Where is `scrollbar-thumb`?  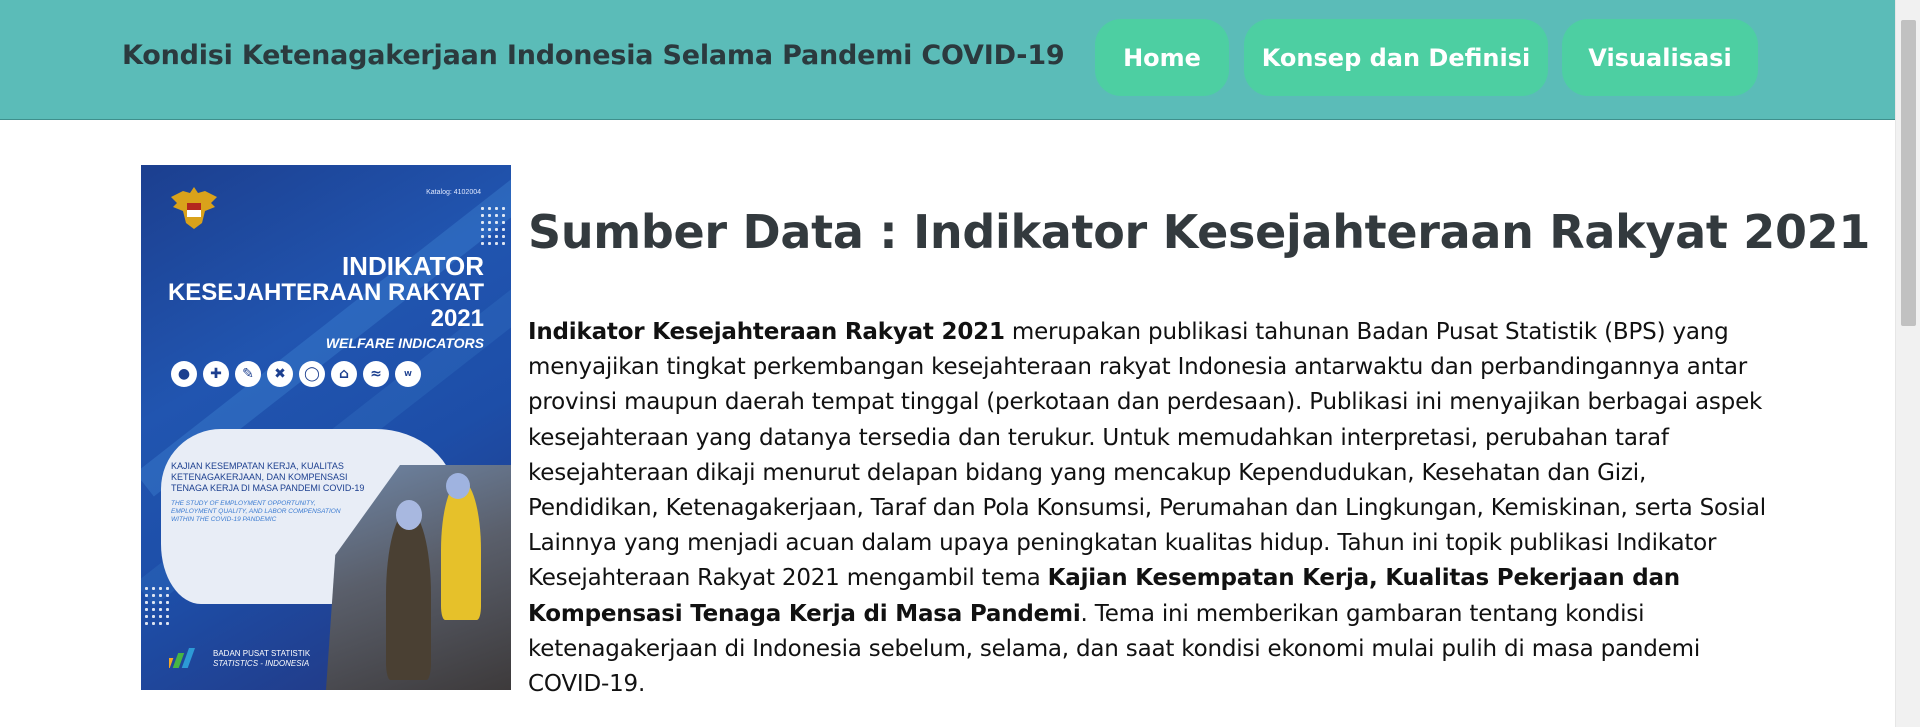 scrollbar-thumb is located at coordinates (1908, 173).